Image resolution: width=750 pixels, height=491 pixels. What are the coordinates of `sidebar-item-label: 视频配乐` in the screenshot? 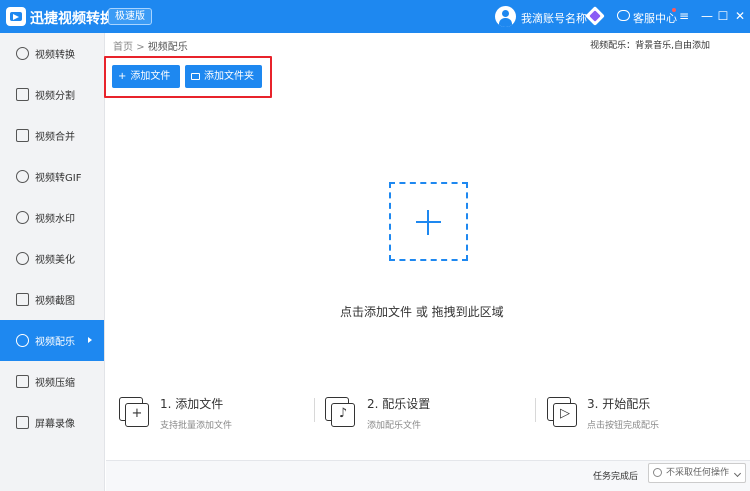 It's located at (55, 342).